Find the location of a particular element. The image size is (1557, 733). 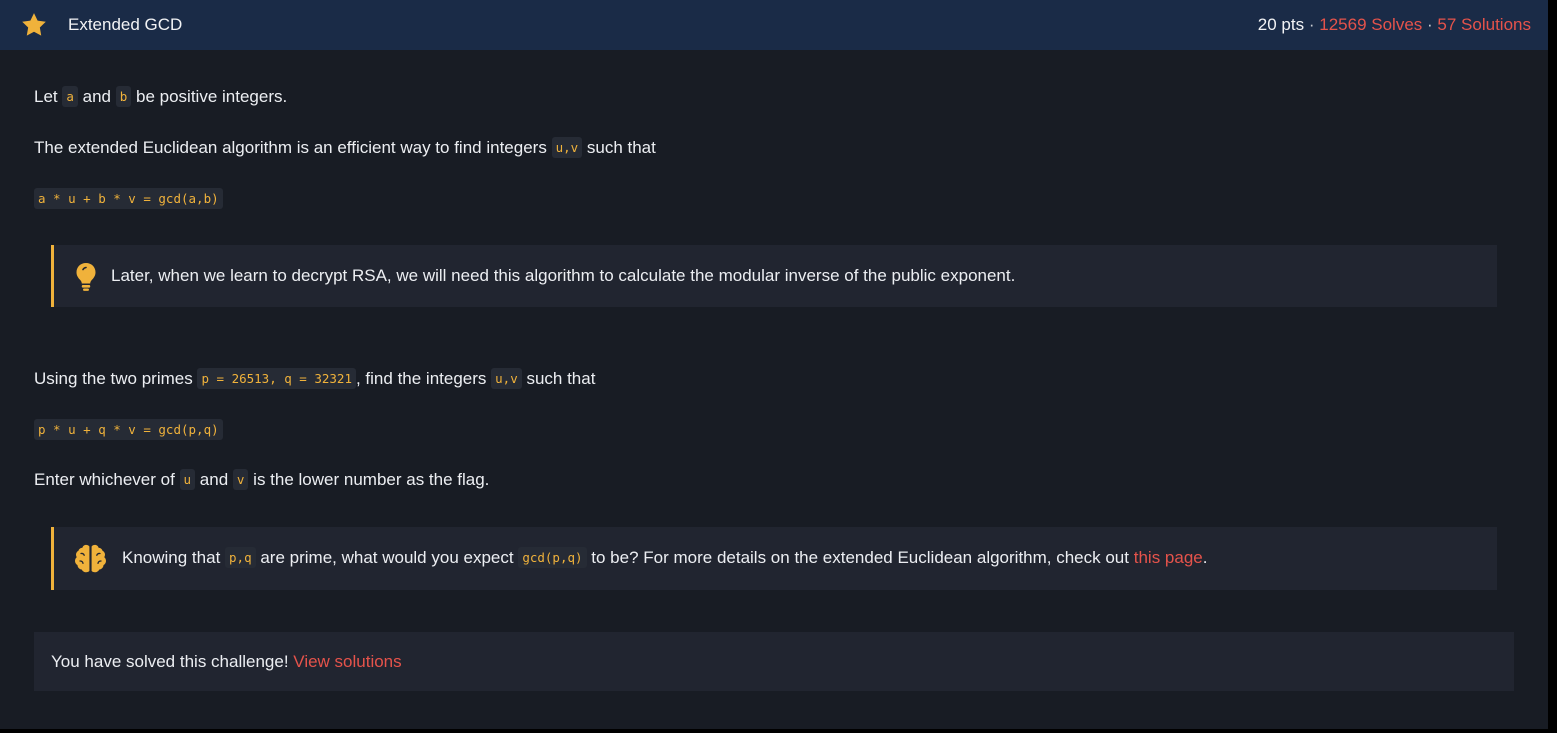

challenge-stats: 20 pts · 12569 Solves · 57 Solutions is located at coordinates (1394, 25).